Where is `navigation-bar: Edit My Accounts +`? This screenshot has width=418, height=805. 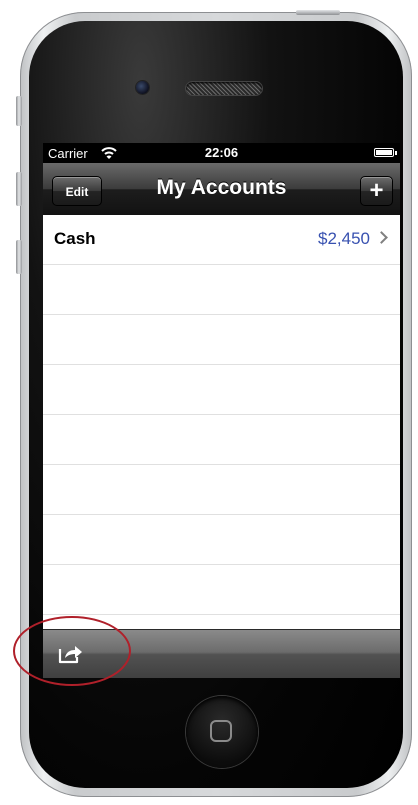
navigation-bar: Edit My Accounts + is located at coordinates (221, 189).